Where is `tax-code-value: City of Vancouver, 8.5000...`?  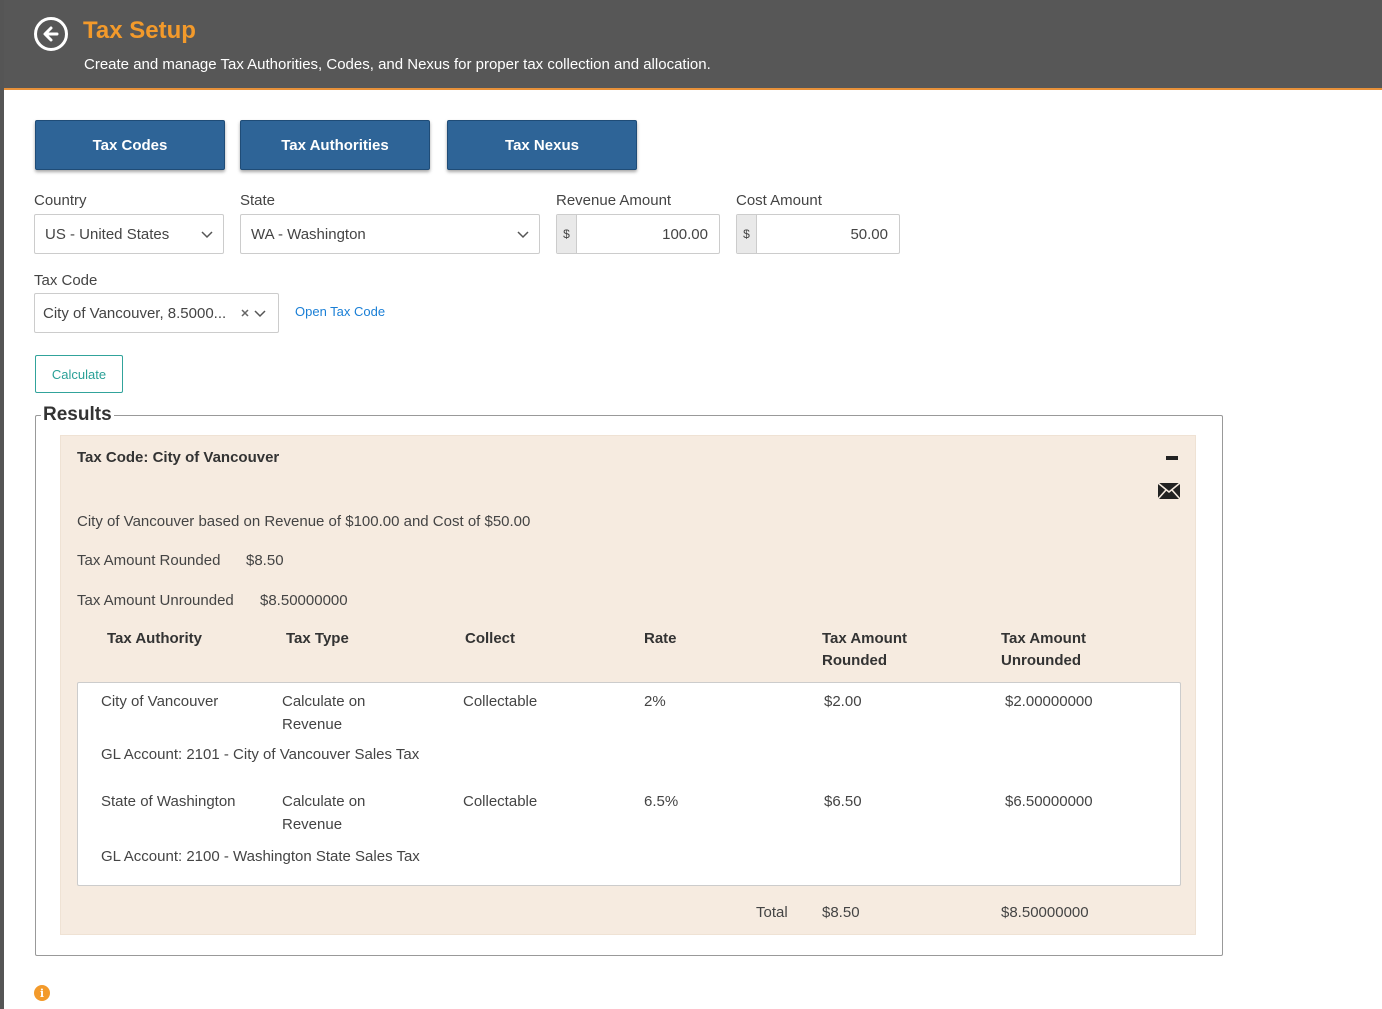
tax-code-value: City of Vancouver, 8.5000... is located at coordinates (135, 313).